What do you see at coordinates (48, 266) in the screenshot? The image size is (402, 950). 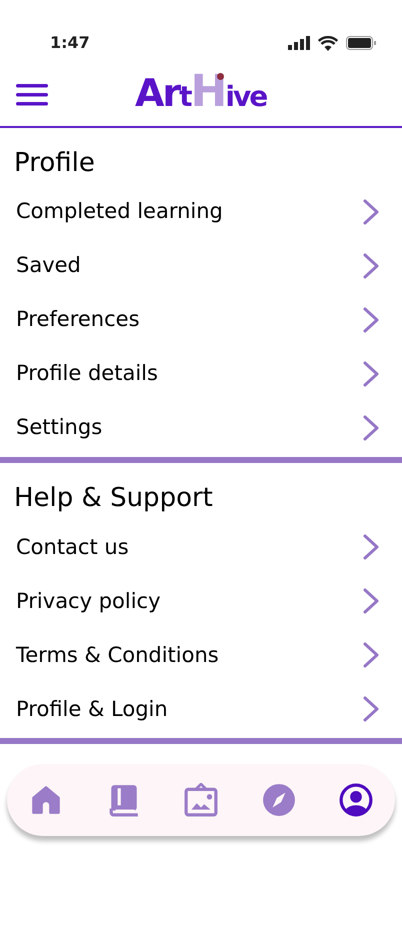 I see `menu-item-label: Saved` at bounding box center [48, 266].